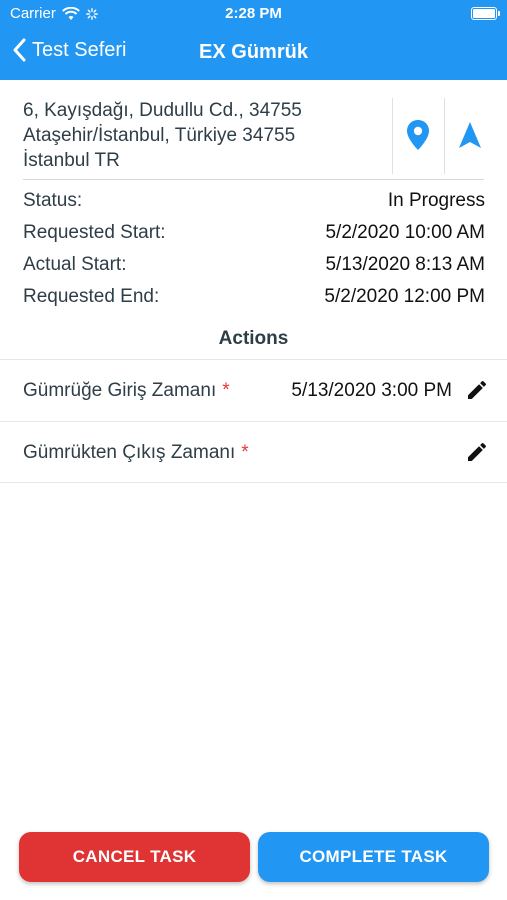 This screenshot has width=507, height=900. What do you see at coordinates (136, 452) in the screenshot?
I see `action-label: Gümrükten Çıkış Zamanı *` at bounding box center [136, 452].